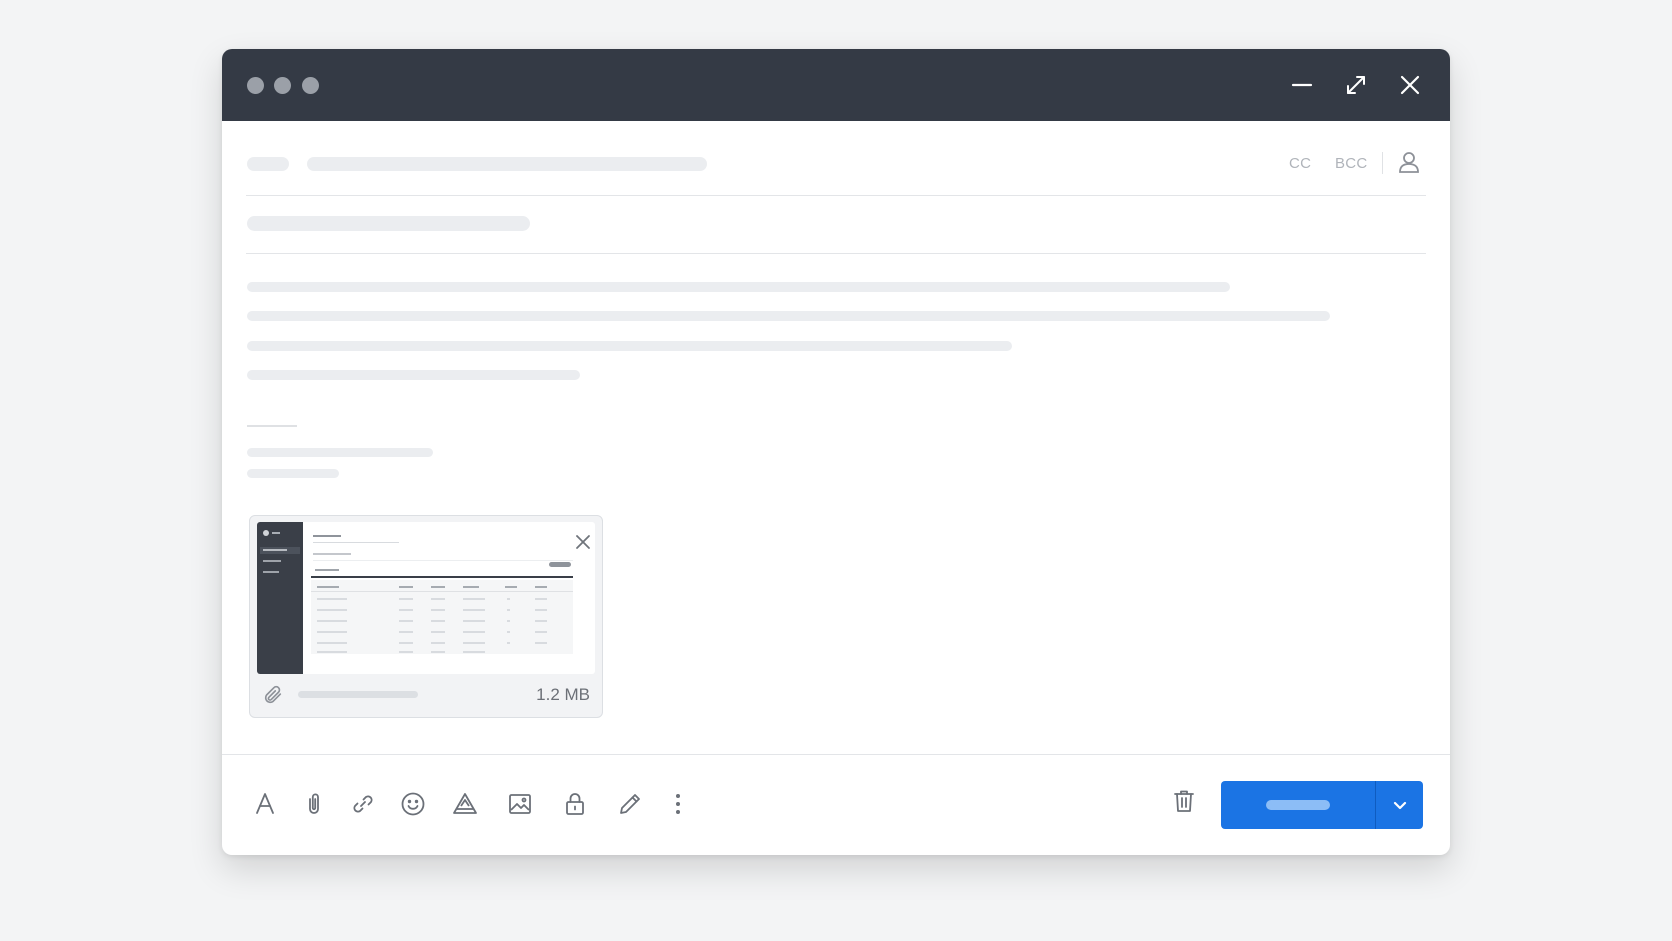  I want to click on title-bar, so click(836, 85).